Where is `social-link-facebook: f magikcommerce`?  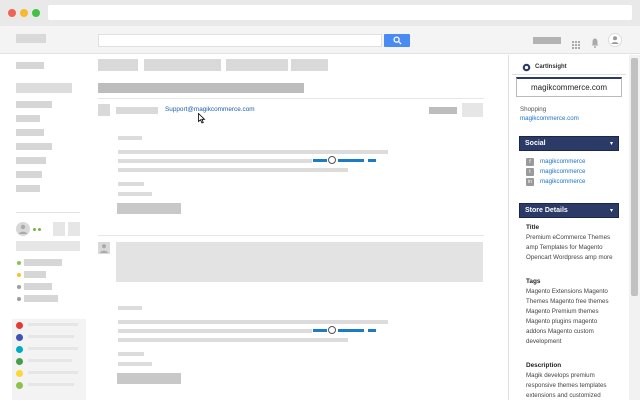 social-link-facebook: f magikcommerce is located at coordinates (555, 161).